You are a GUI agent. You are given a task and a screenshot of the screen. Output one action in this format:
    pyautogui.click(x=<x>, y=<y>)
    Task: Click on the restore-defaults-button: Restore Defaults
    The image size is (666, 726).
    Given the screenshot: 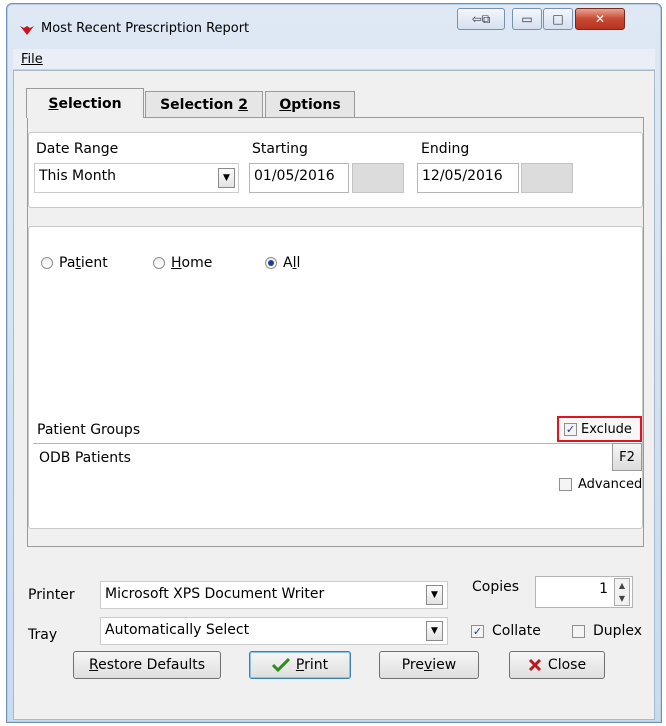 What is the action you would take?
    pyautogui.click(x=147, y=665)
    